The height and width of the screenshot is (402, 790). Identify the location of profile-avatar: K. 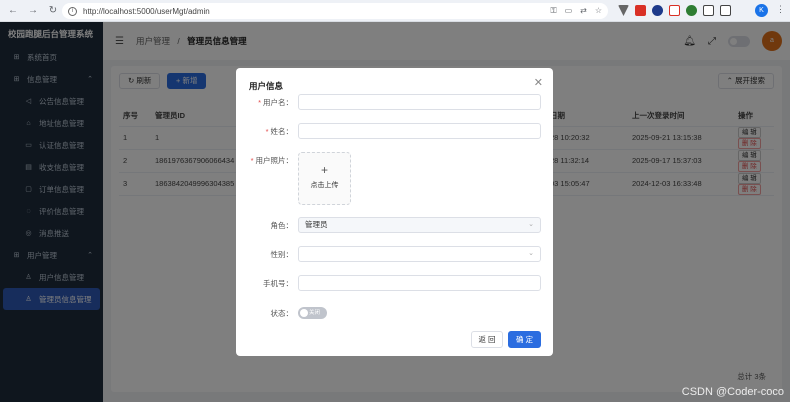
(761, 10).